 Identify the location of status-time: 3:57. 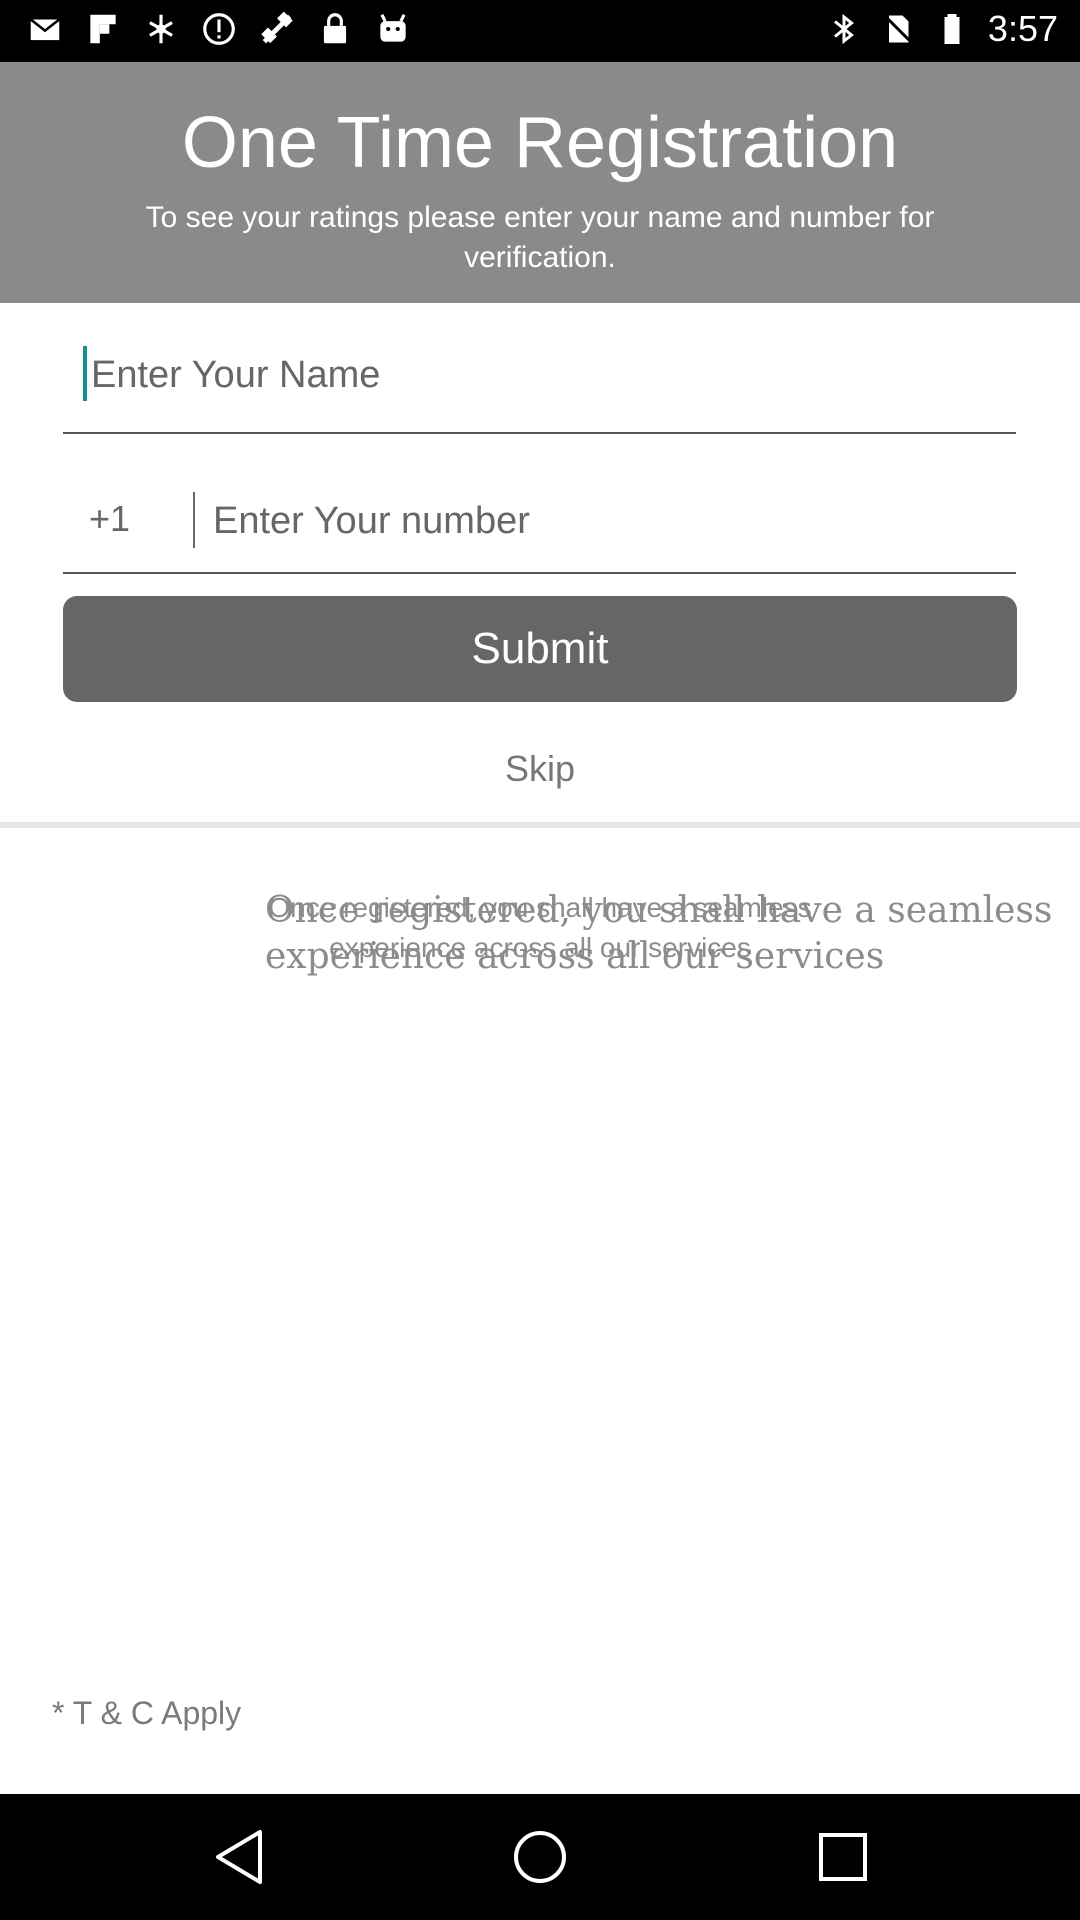
(1022, 28).